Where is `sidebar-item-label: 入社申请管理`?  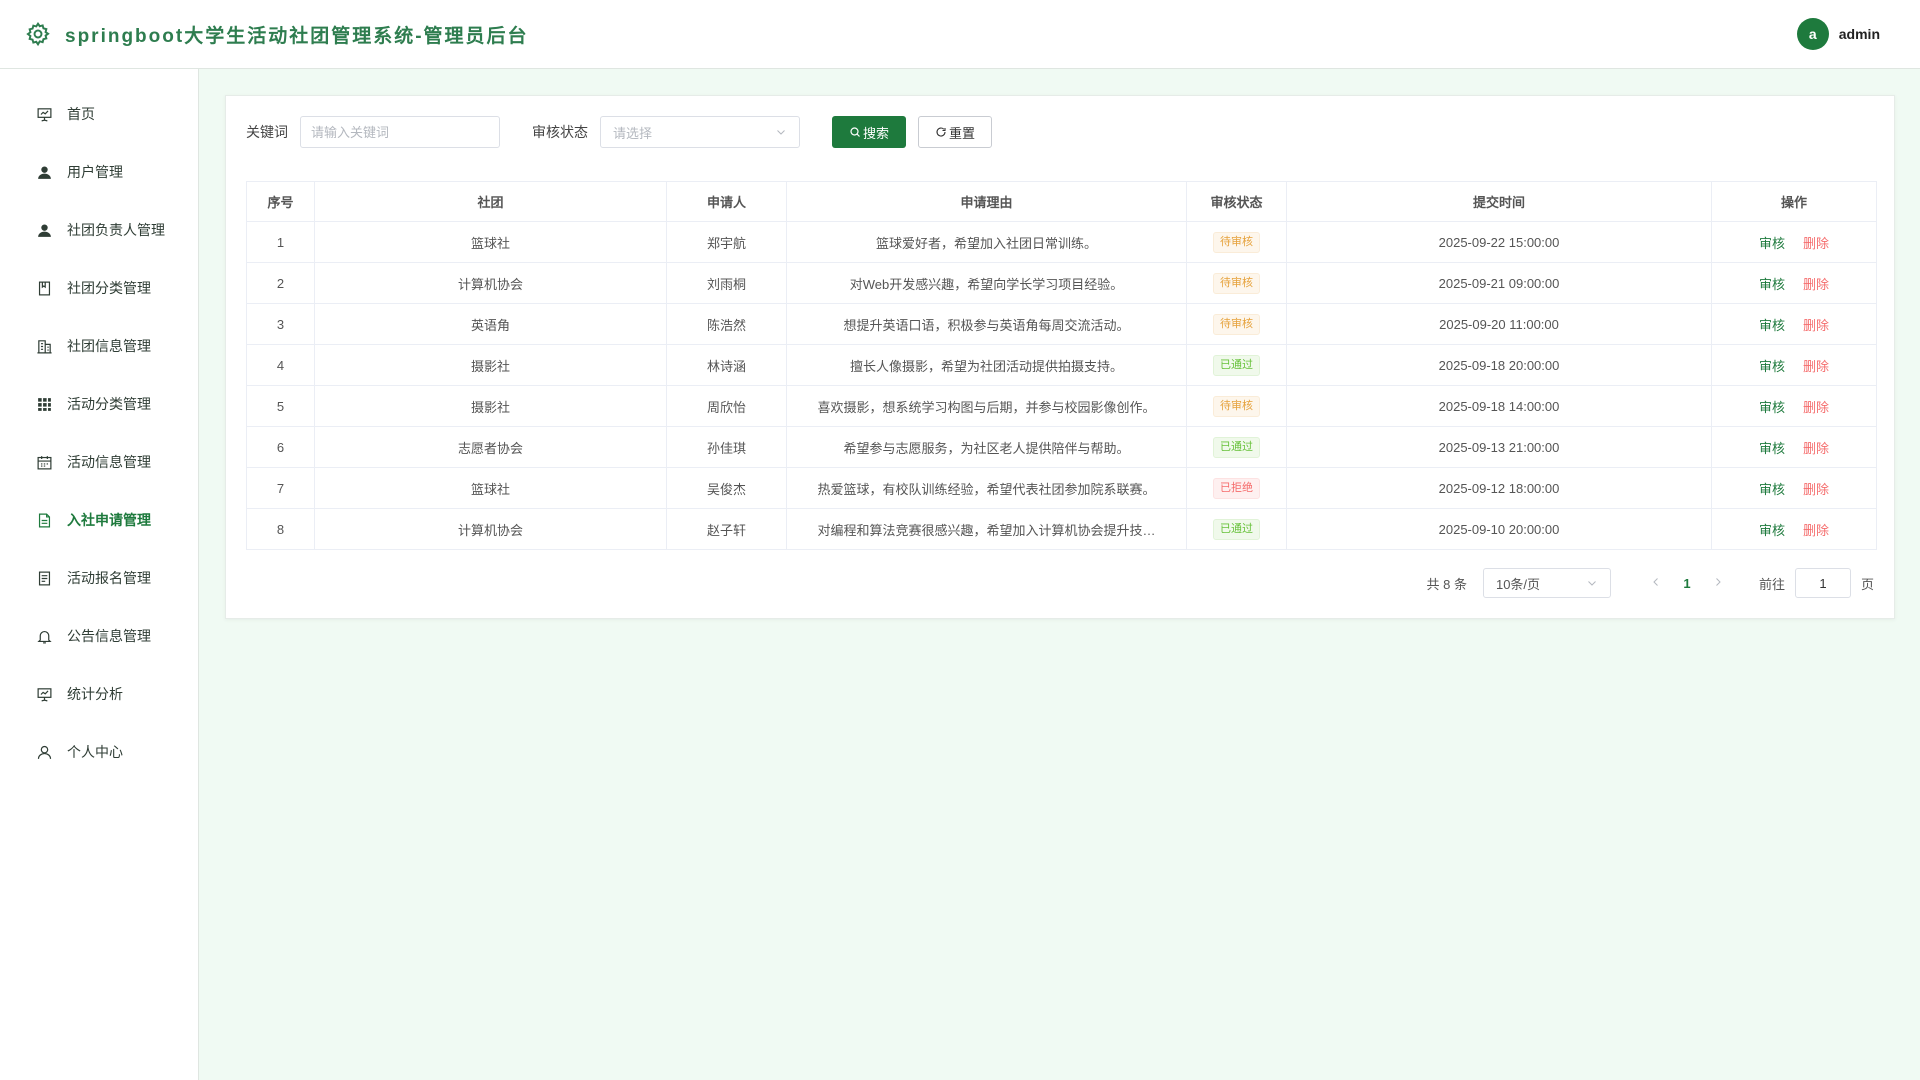 sidebar-item-label: 入社申请管理 is located at coordinates (109, 520).